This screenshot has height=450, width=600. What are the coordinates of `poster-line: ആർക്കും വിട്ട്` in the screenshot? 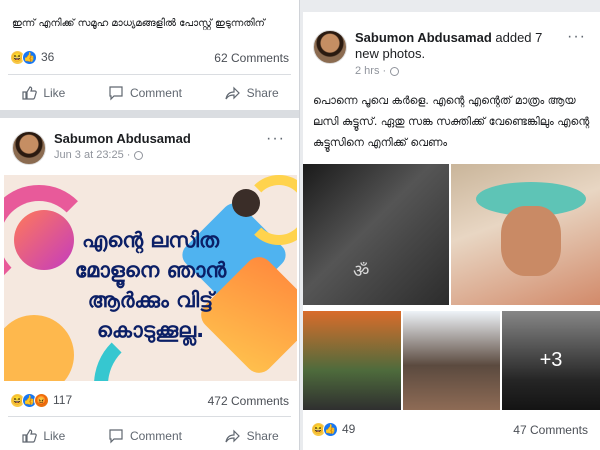 It's located at (150, 300).